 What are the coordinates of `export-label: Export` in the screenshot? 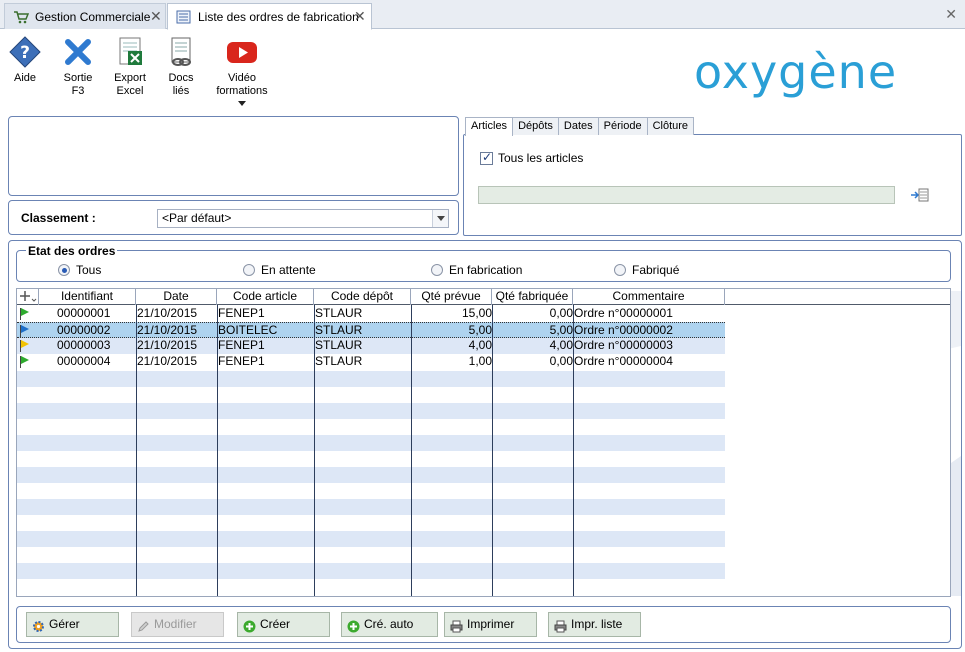 It's located at (130, 78).